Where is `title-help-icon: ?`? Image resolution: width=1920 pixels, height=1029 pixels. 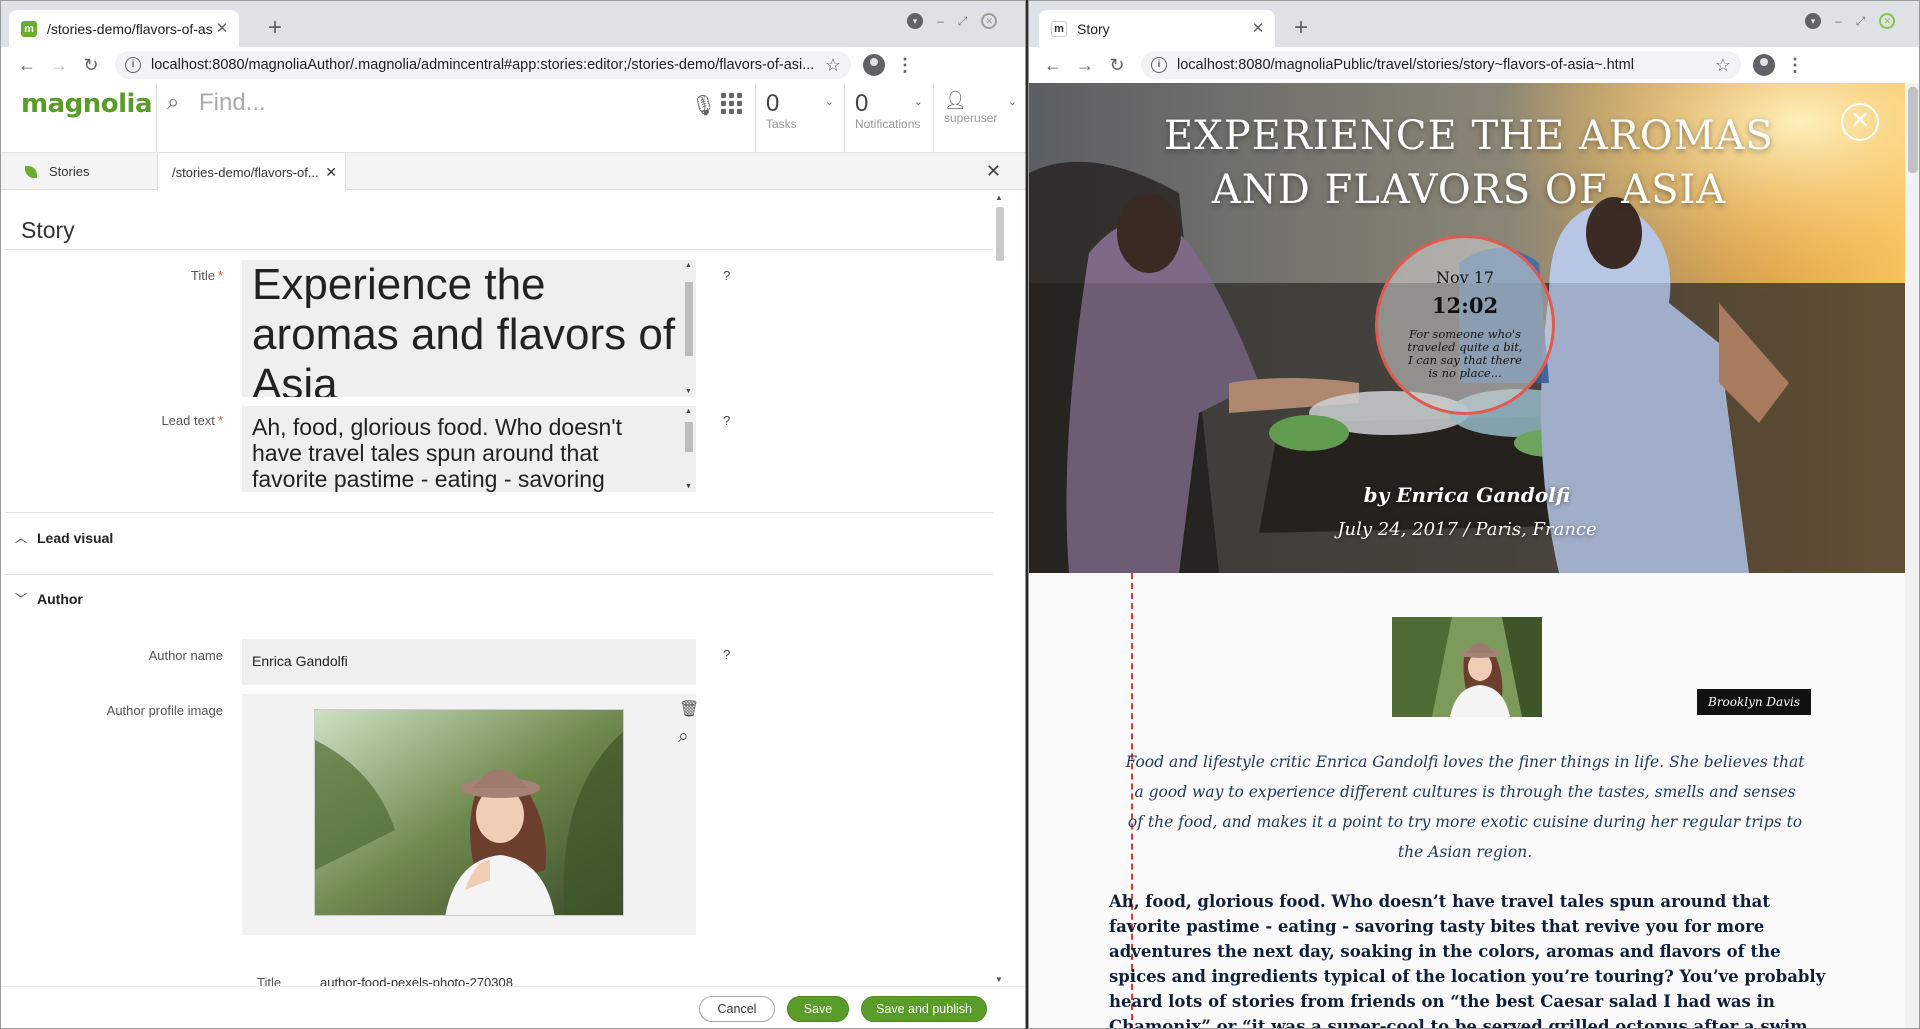 title-help-icon: ? is located at coordinates (726, 275).